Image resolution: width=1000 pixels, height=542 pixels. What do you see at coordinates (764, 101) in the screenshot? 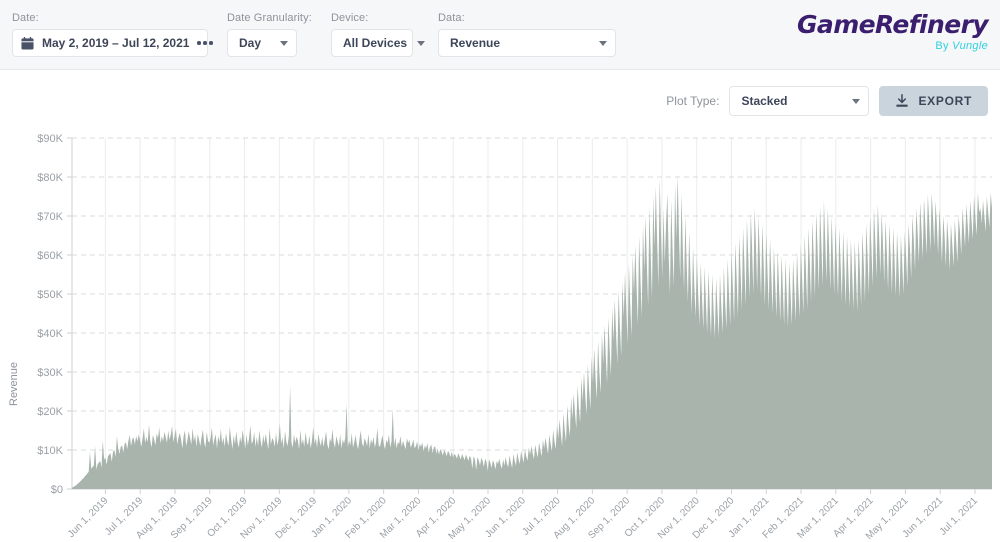
I see `plot-type-value: Stacked` at bounding box center [764, 101].